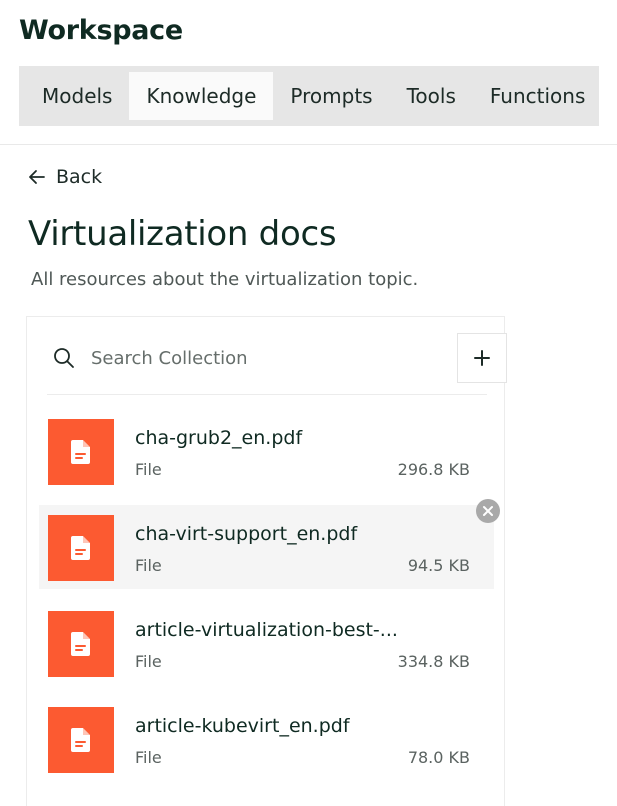  I want to click on file-name: article-kubevirt_en.pdf, so click(242, 726).